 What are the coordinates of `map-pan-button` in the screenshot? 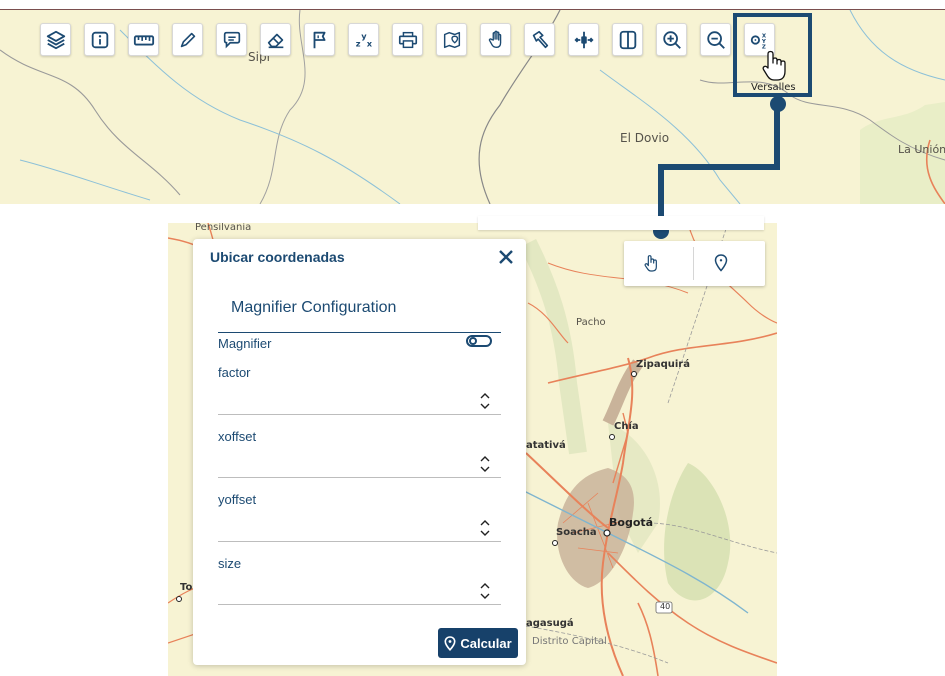 It's located at (651, 263).